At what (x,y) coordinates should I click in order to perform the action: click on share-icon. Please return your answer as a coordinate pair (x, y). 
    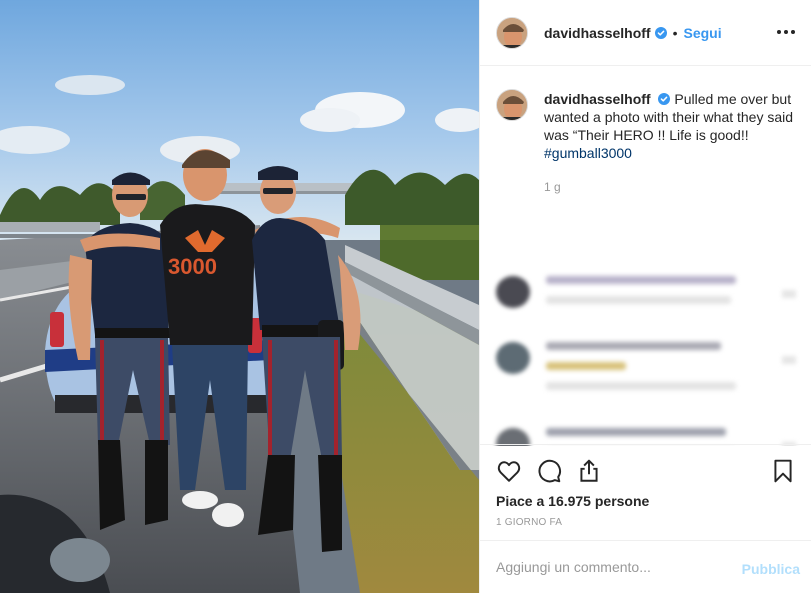
    Looking at the image, I should click on (589, 471).